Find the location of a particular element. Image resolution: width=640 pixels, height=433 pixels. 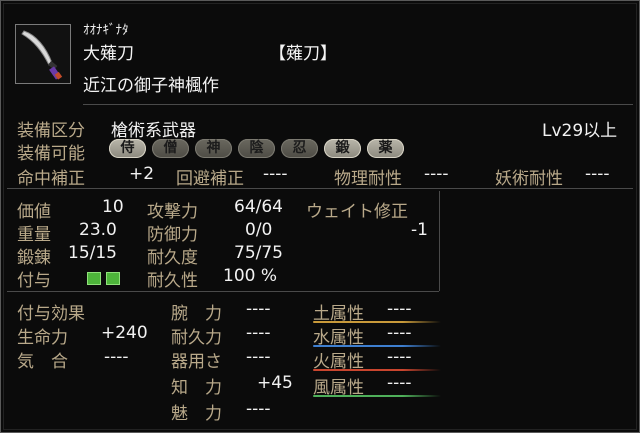

stat-label-attack: 攻撃力 is located at coordinates (172, 212).